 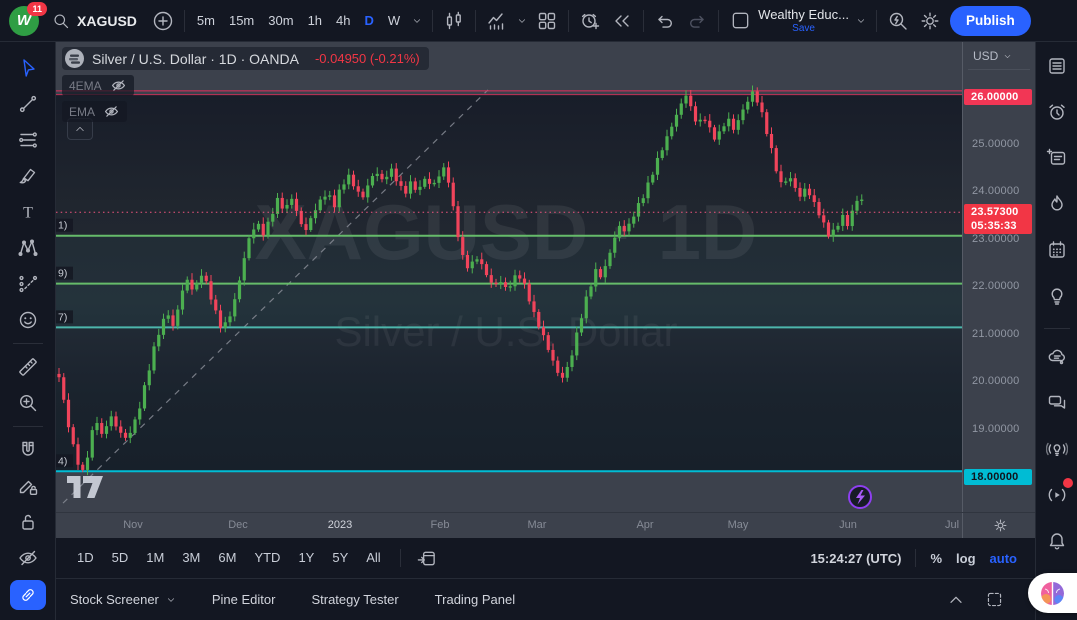 I want to click on range-5Y: 5Y, so click(x=340, y=558).